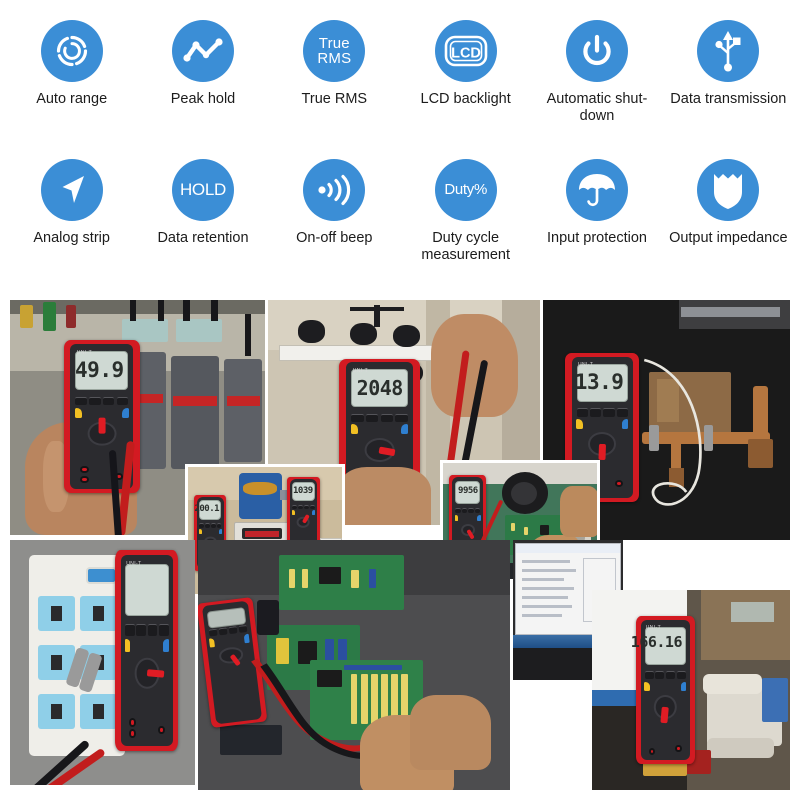 The image size is (800, 800). Describe the element at coordinates (728, 99) in the screenshot. I see `feature-label: Data transmission` at that location.